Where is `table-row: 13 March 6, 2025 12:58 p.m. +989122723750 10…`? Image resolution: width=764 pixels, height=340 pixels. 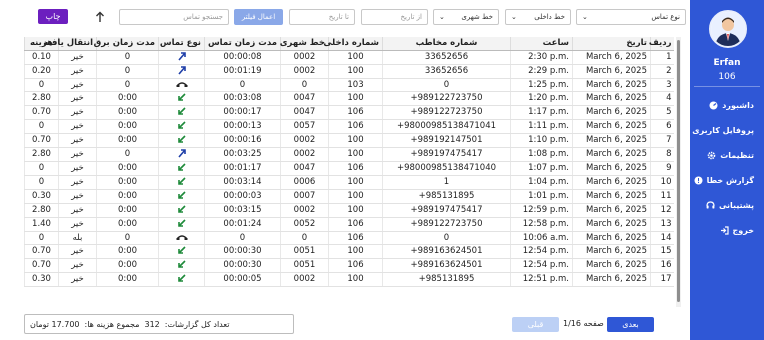 table-row: 13 March 6, 2025 12:58 p.m. +989122723750 10… is located at coordinates (349, 224).